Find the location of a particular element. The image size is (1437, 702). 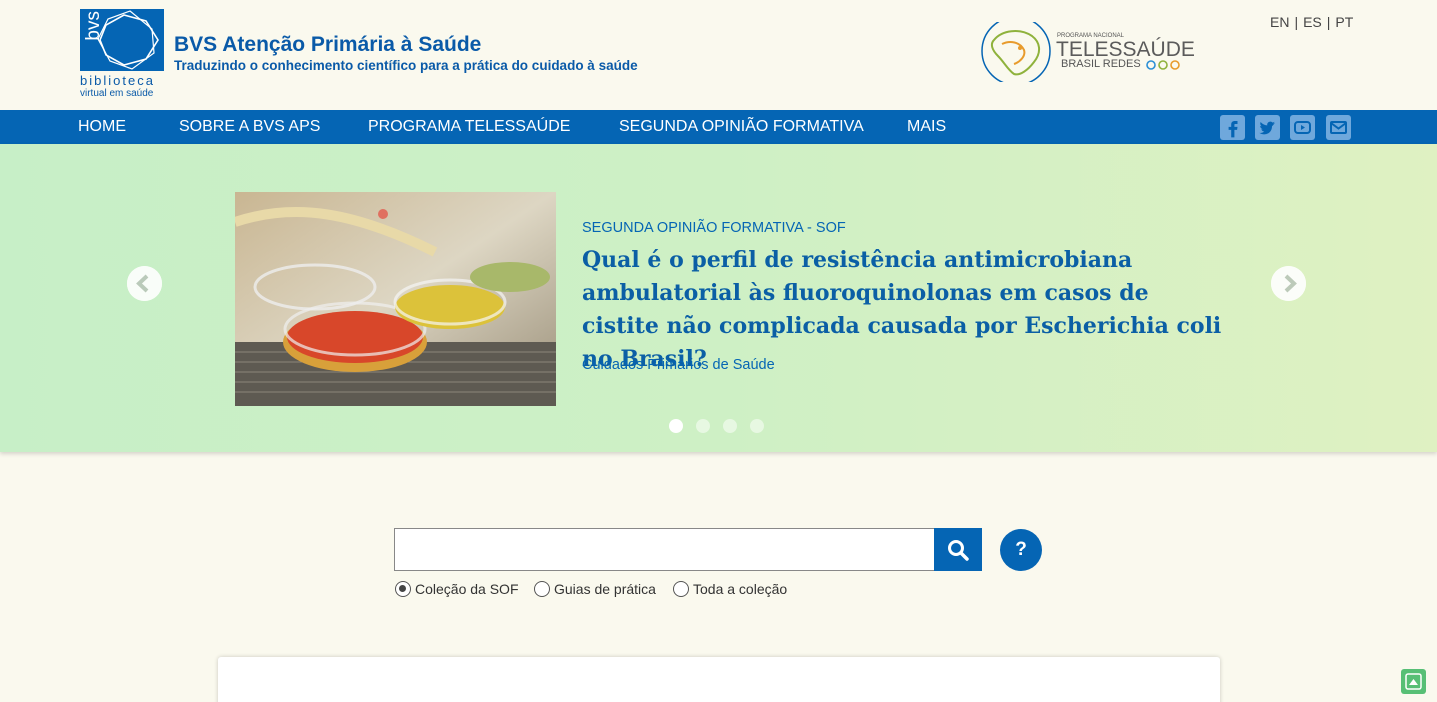

language-switcher: EN | ES | PT is located at coordinates (1312, 22).